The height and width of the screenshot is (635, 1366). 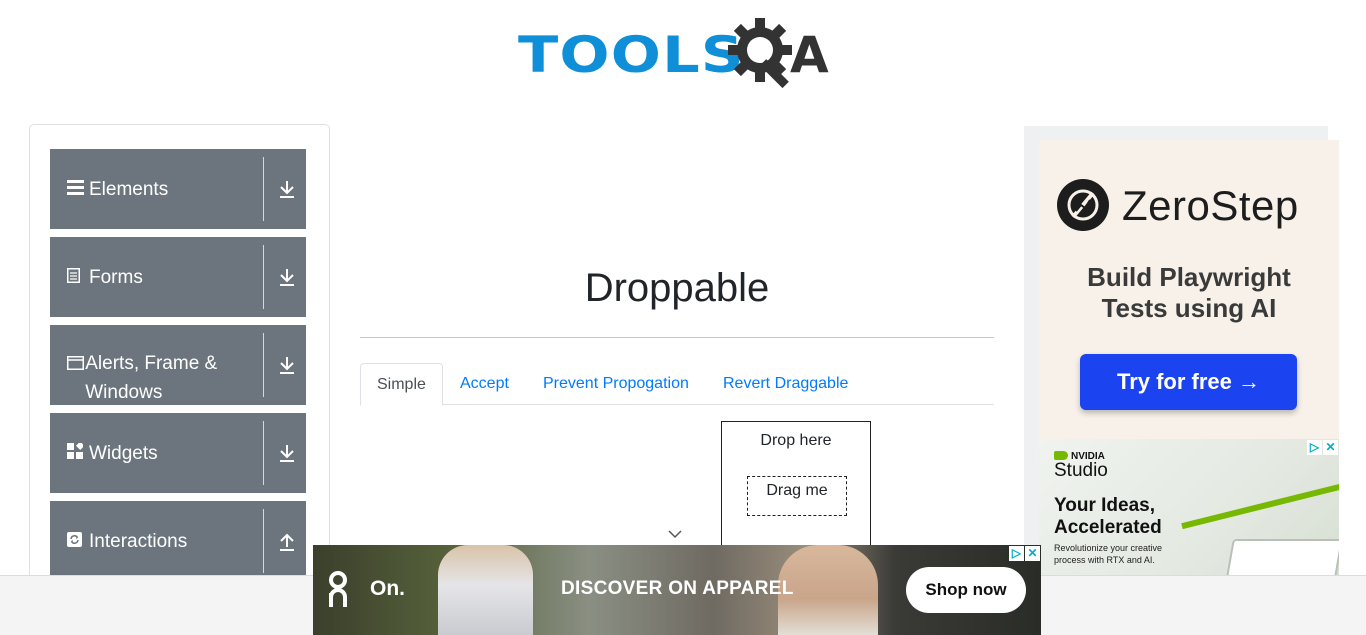 I want to click on group-header-content: Forms, so click(x=165, y=277).